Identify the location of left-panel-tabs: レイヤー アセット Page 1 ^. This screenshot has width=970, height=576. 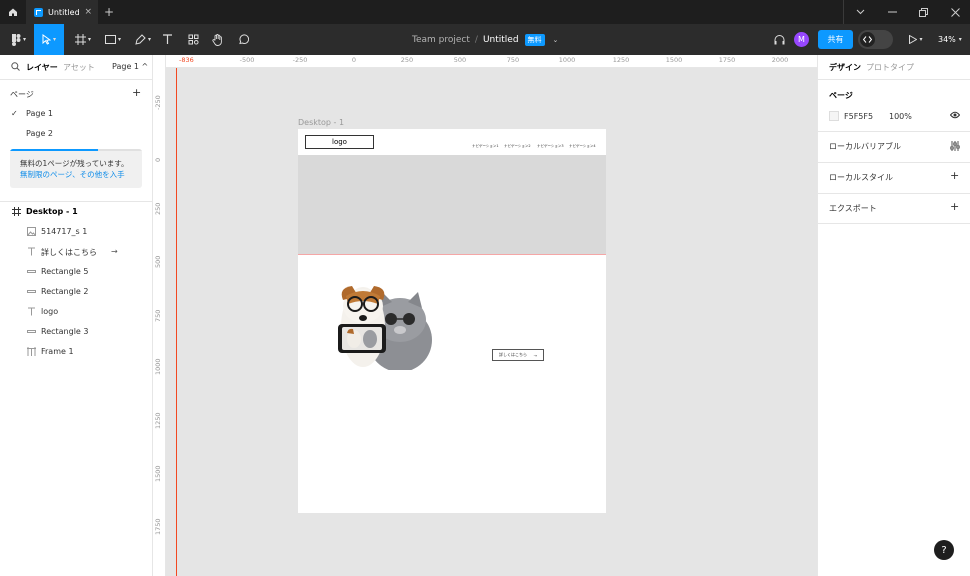
(76, 67).